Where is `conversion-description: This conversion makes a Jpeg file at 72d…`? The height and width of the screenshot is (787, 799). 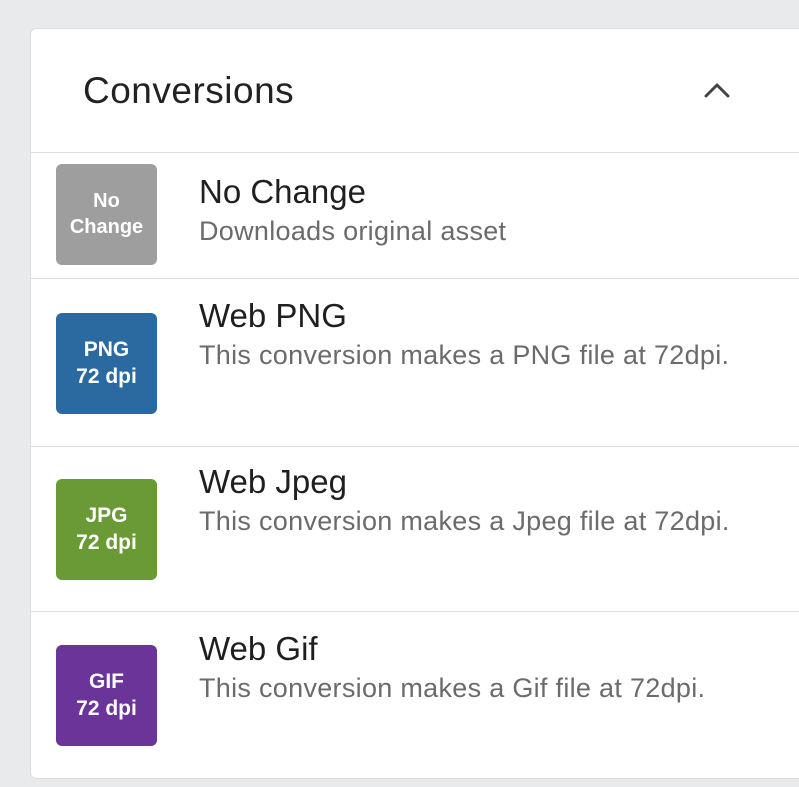 conversion-description: This conversion makes a Jpeg file at 72d… is located at coordinates (464, 521).